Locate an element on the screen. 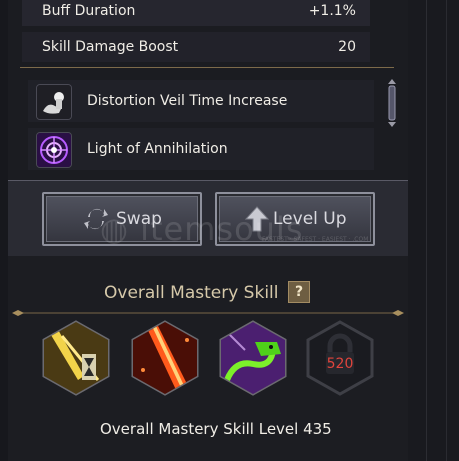  list-item-light-of-annihilation: Light of Annihilation is located at coordinates (201, 149).